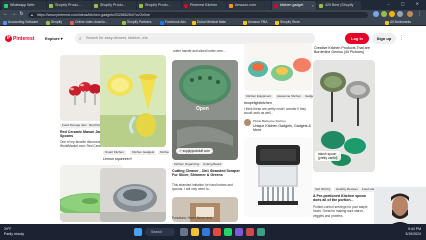 This screenshot has height=240, width=426. What do you see at coordinates (23, 39) in the screenshot?
I see `pinterest-wordmark: Pinterest` at bounding box center [23, 39].